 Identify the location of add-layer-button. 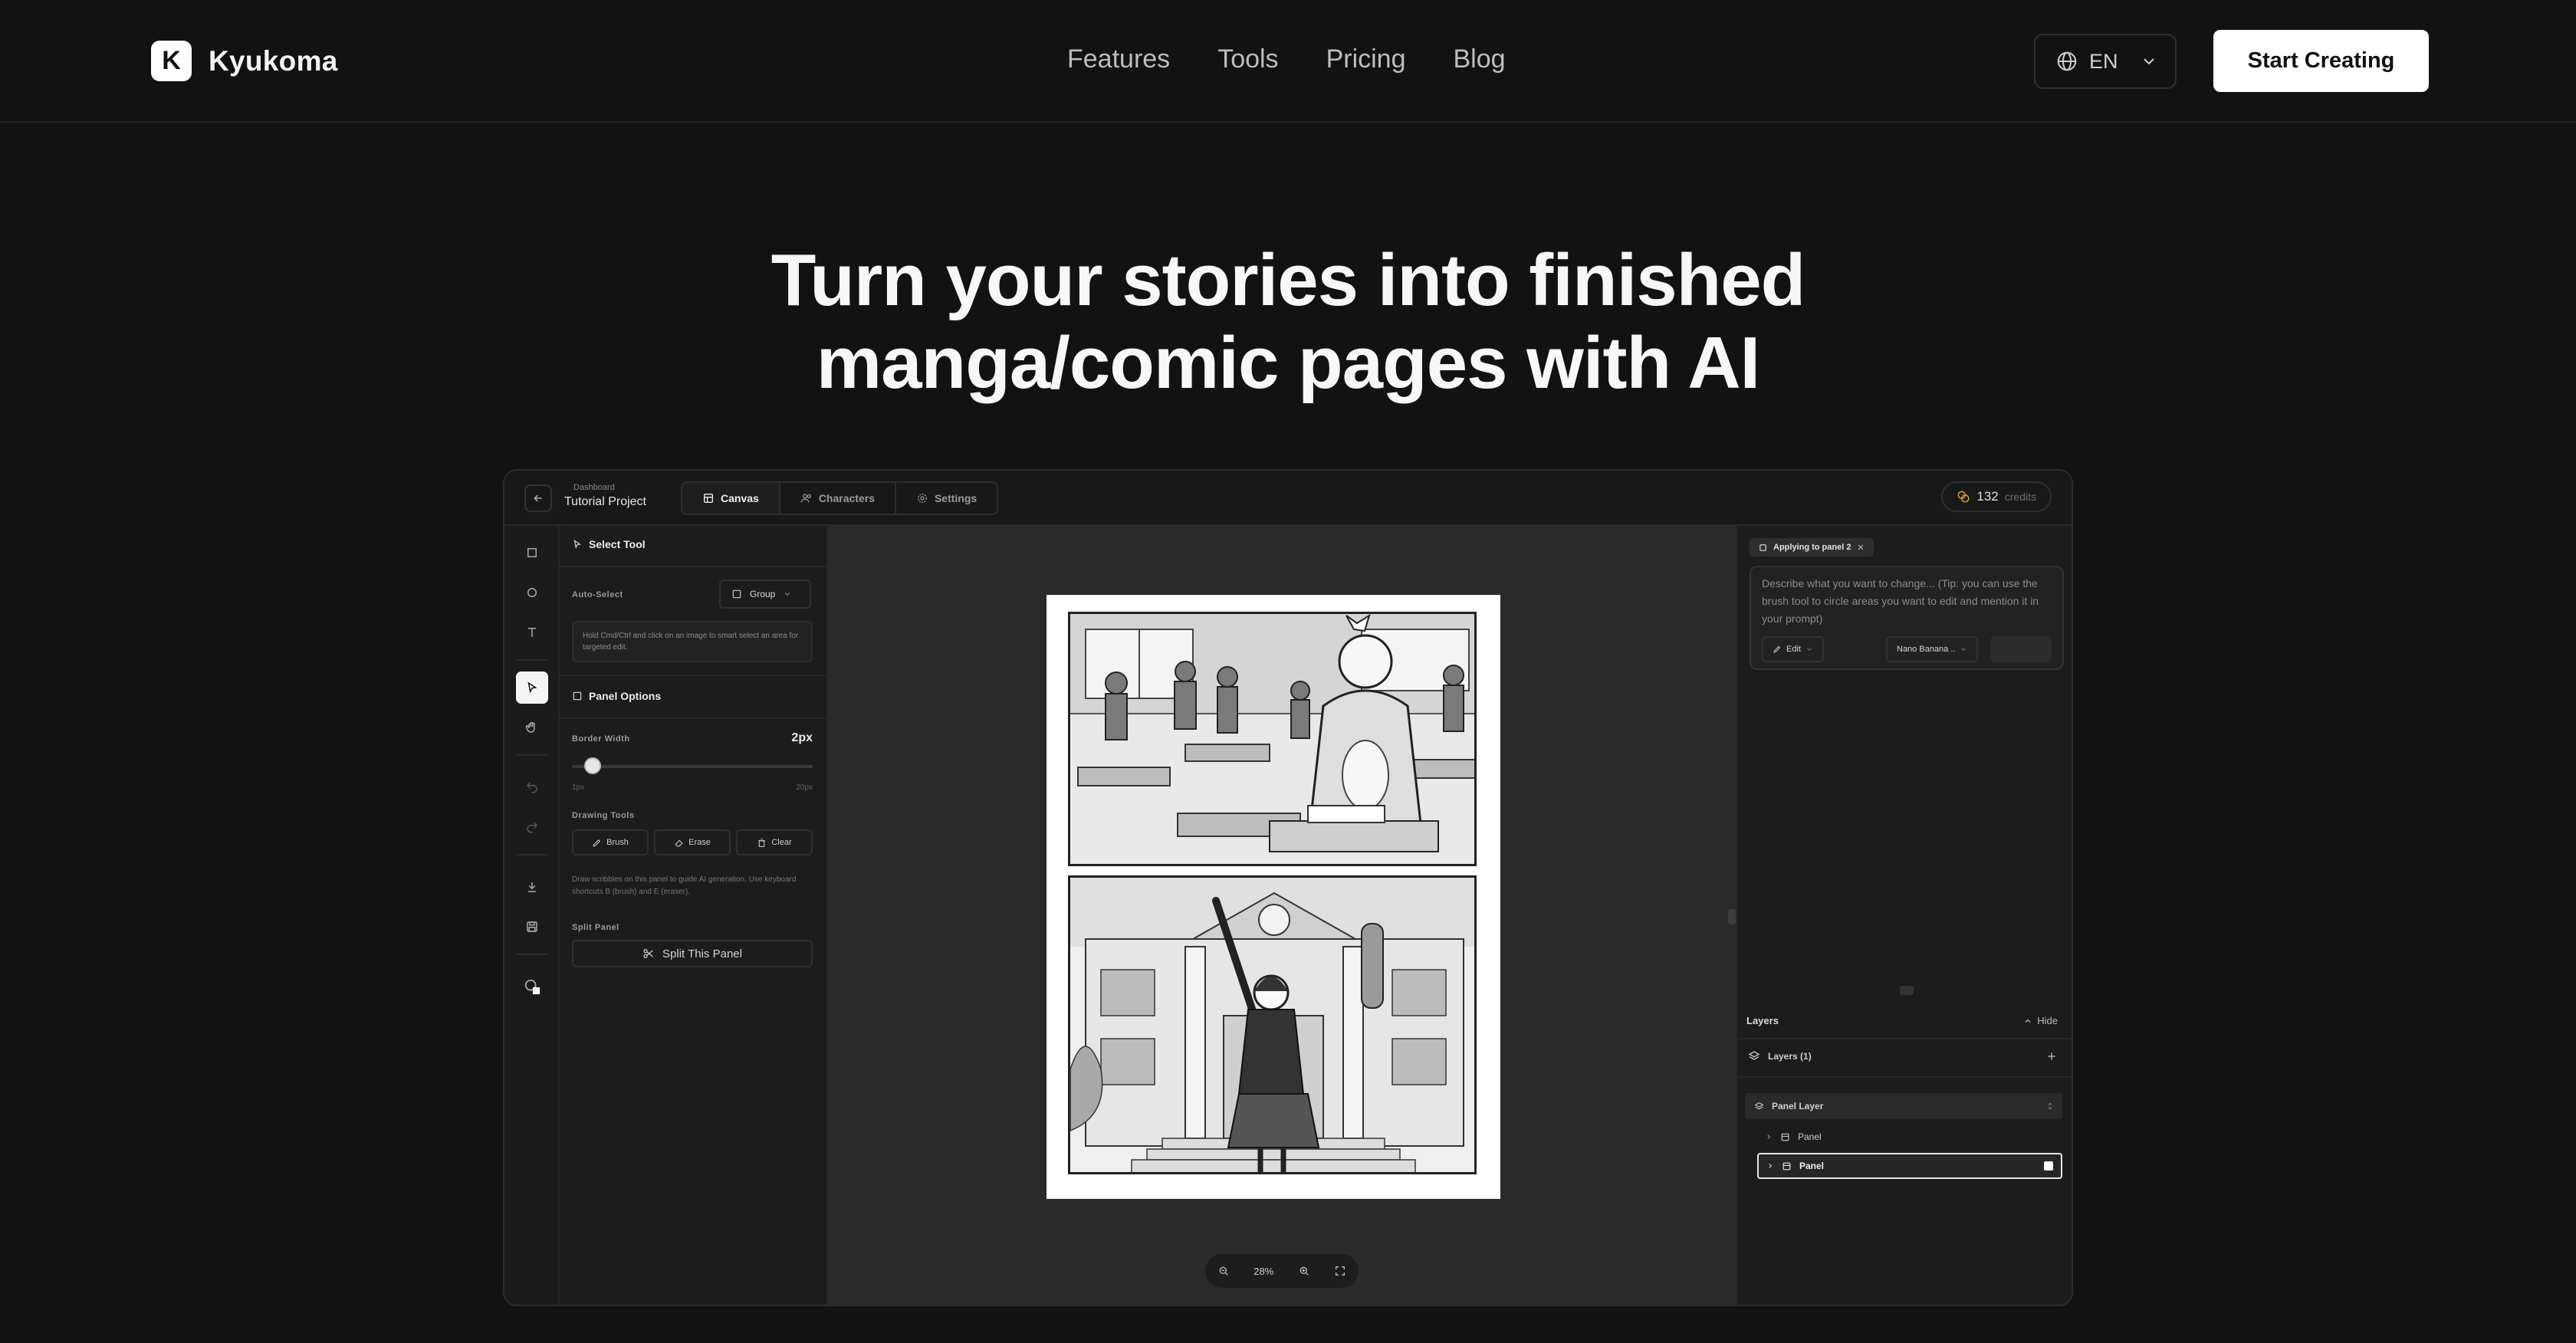
(2052, 1057).